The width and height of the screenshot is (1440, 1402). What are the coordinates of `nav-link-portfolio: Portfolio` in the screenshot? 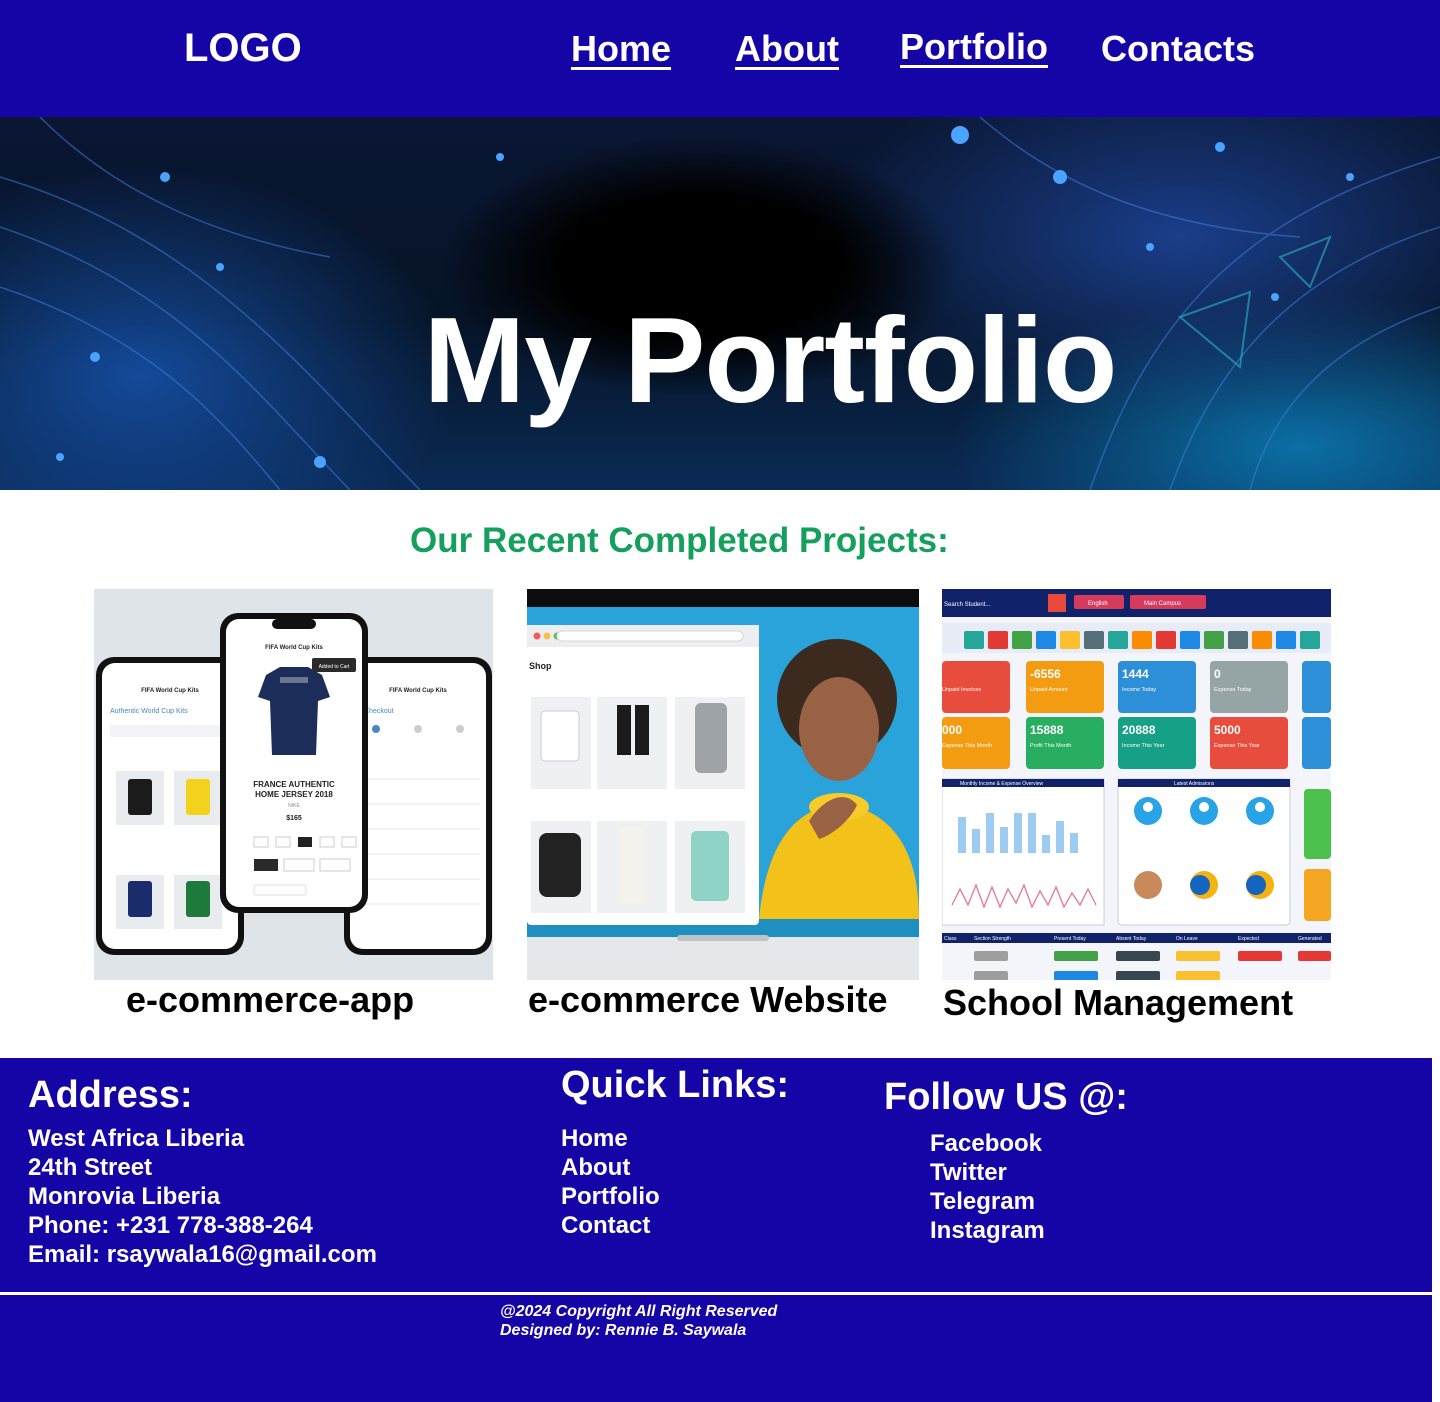 It's located at (974, 47).